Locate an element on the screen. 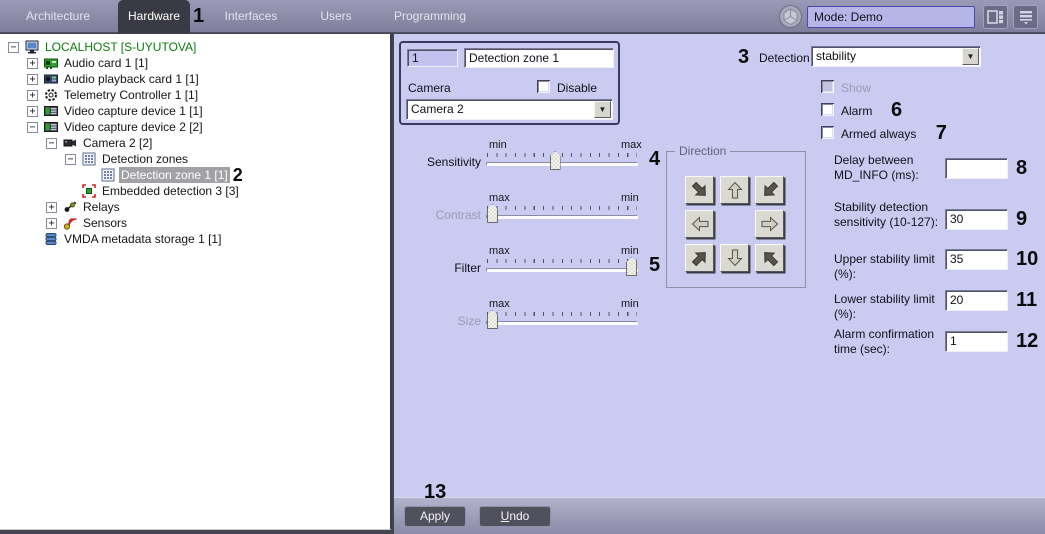 The height and width of the screenshot is (534, 1045). tree-item-label: Audio playback card 1 [1] is located at coordinates (131, 79).